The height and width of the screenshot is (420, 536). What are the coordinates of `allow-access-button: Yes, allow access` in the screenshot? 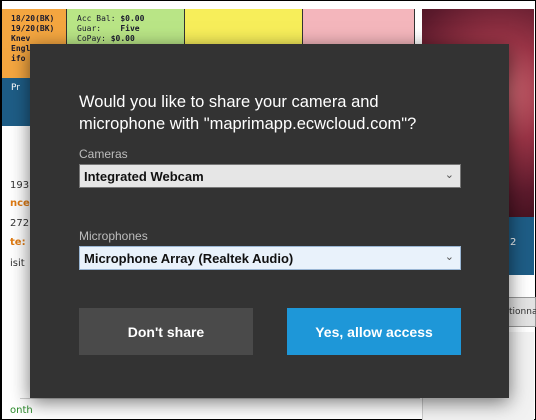 It's located at (374, 331).